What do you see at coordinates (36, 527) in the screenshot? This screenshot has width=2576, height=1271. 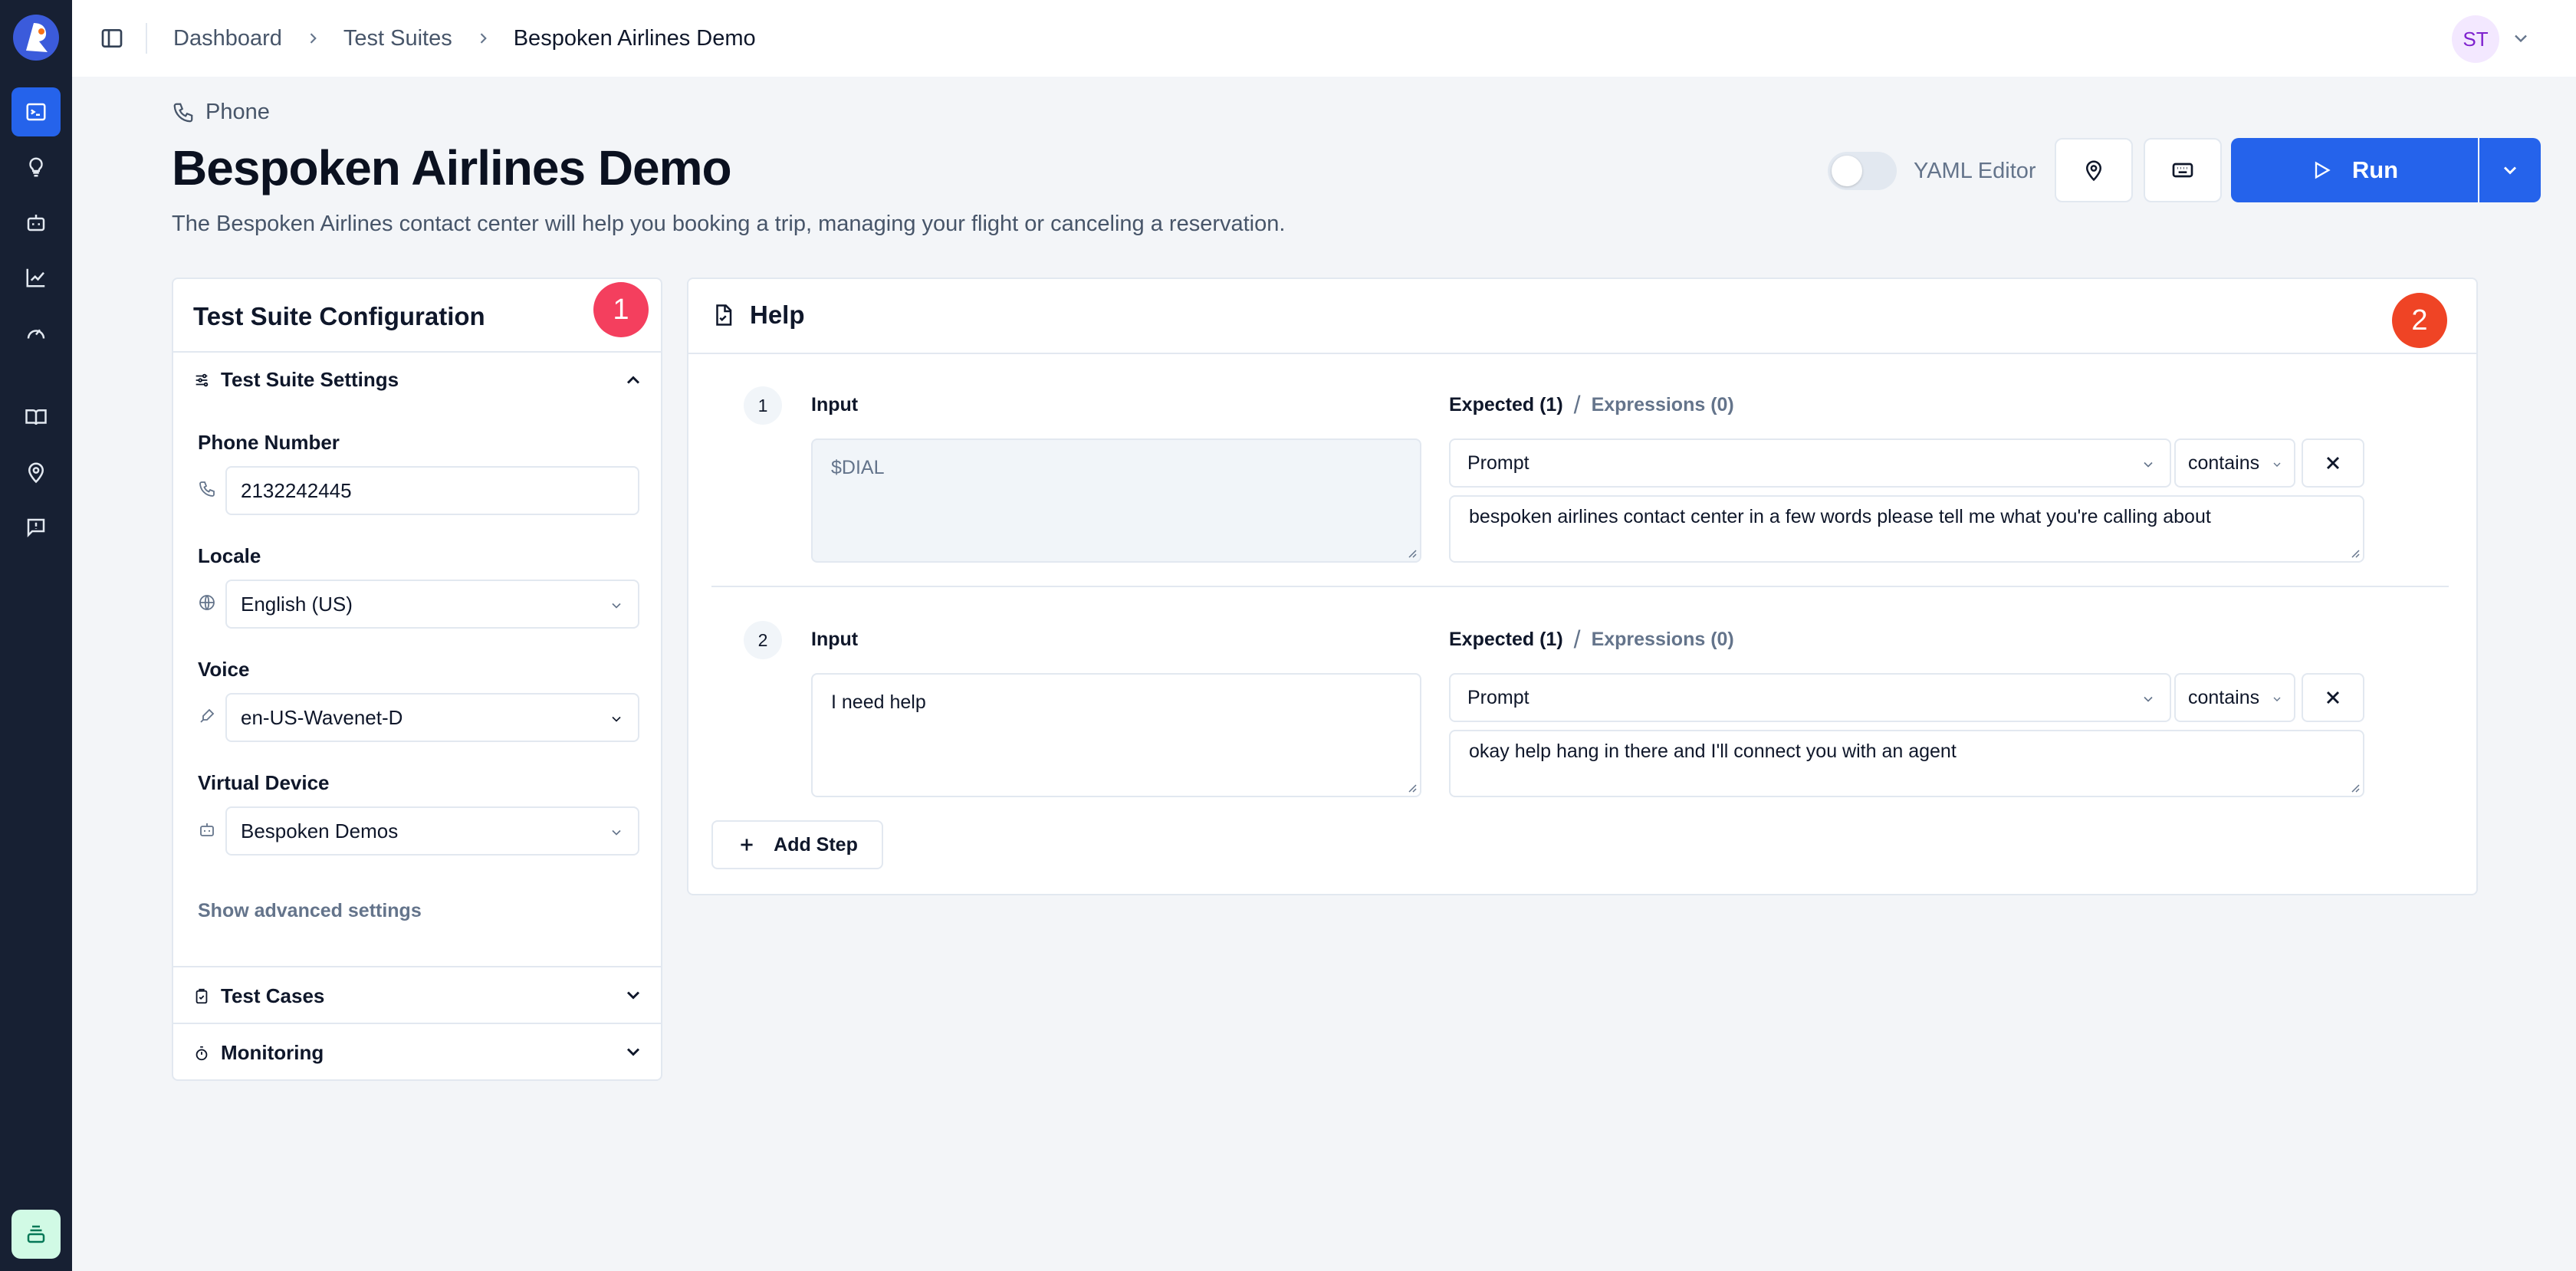 I see `nav-feedback-icon` at bounding box center [36, 527].